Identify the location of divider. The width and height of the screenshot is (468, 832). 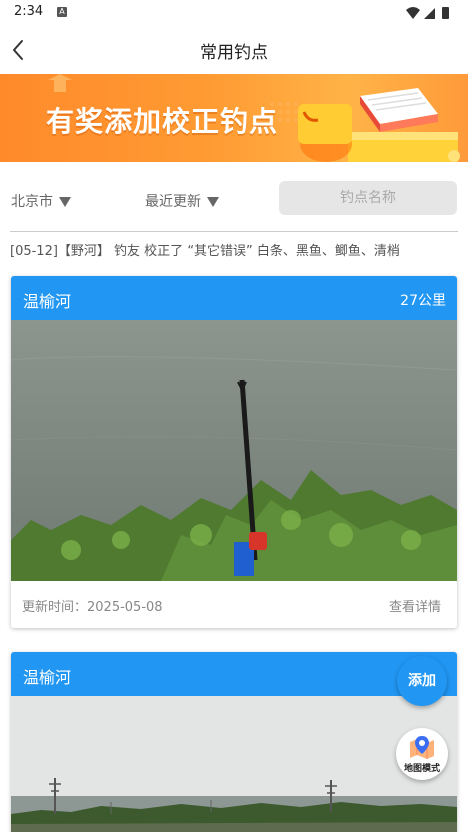
(234, 231).